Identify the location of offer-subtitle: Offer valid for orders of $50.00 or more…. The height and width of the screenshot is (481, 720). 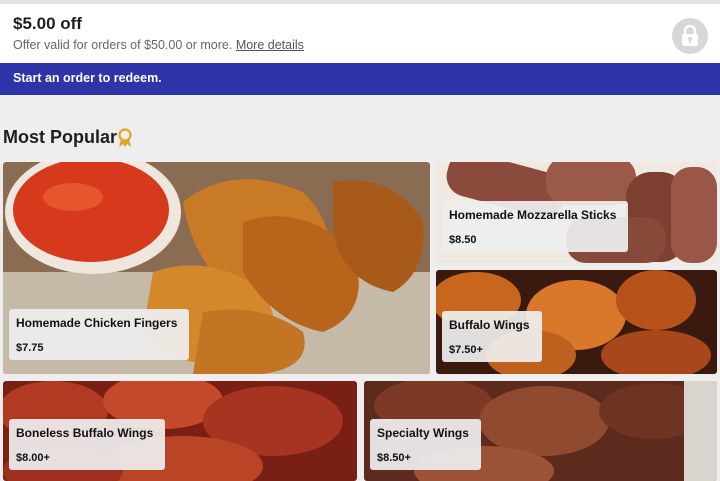
(158, 45).